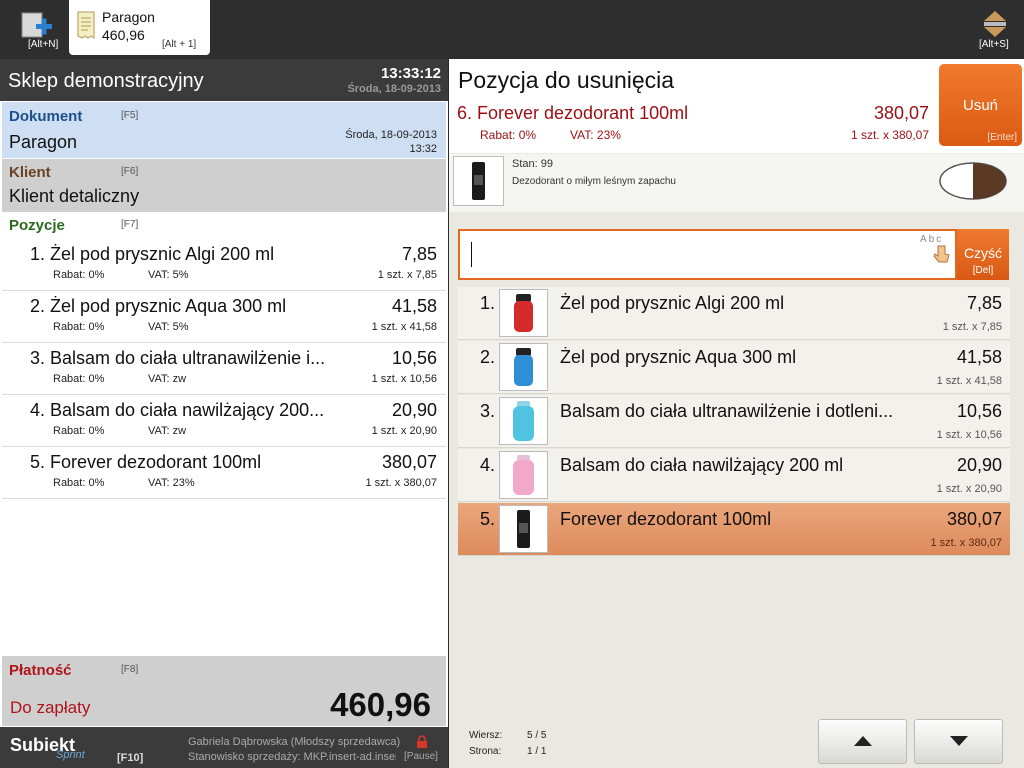 The height and width of the screenshot is (768, 1024). What do you see at coordinates (969, 435) in the screenshot?
I see `product-quantity: 1 szt. x 10,56` at bounding box center [969, 435].